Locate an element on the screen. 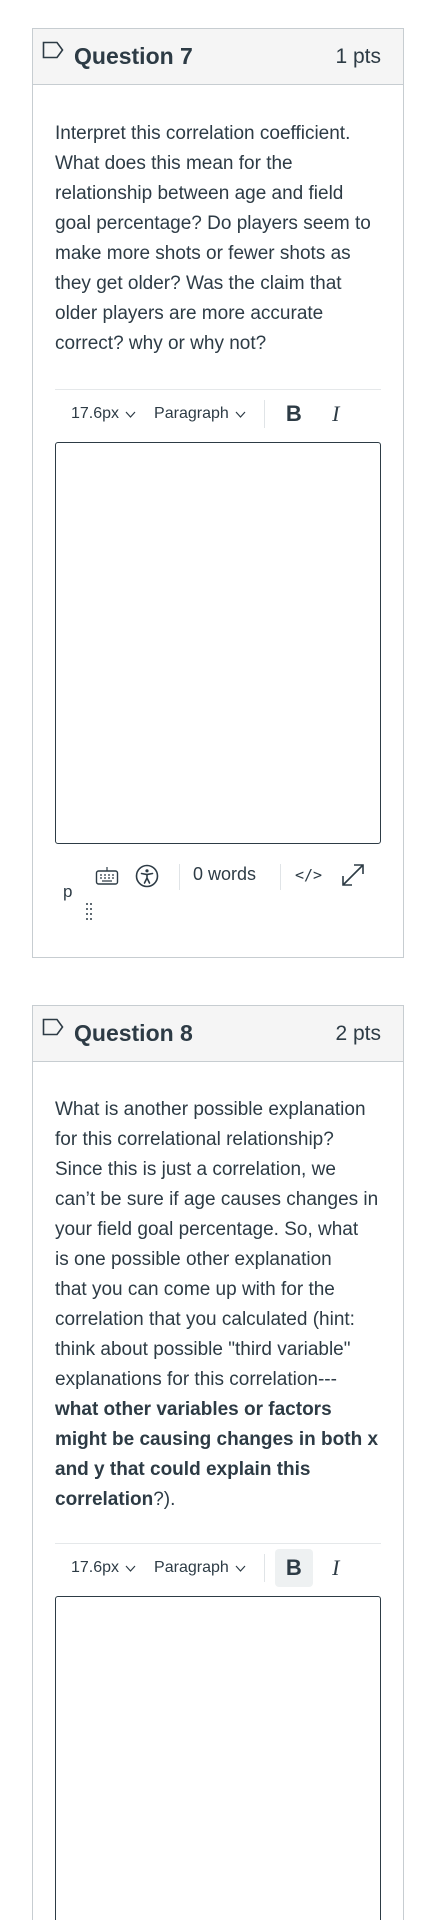  question-text-line: that you can come up with for the is located at coordinates (195, 1289).